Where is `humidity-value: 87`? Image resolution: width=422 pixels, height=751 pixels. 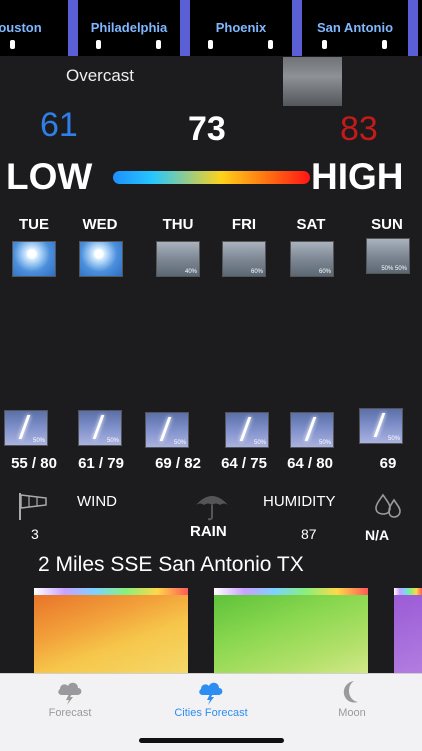
humidity-value: 87 is located at coordinates (309, 534).